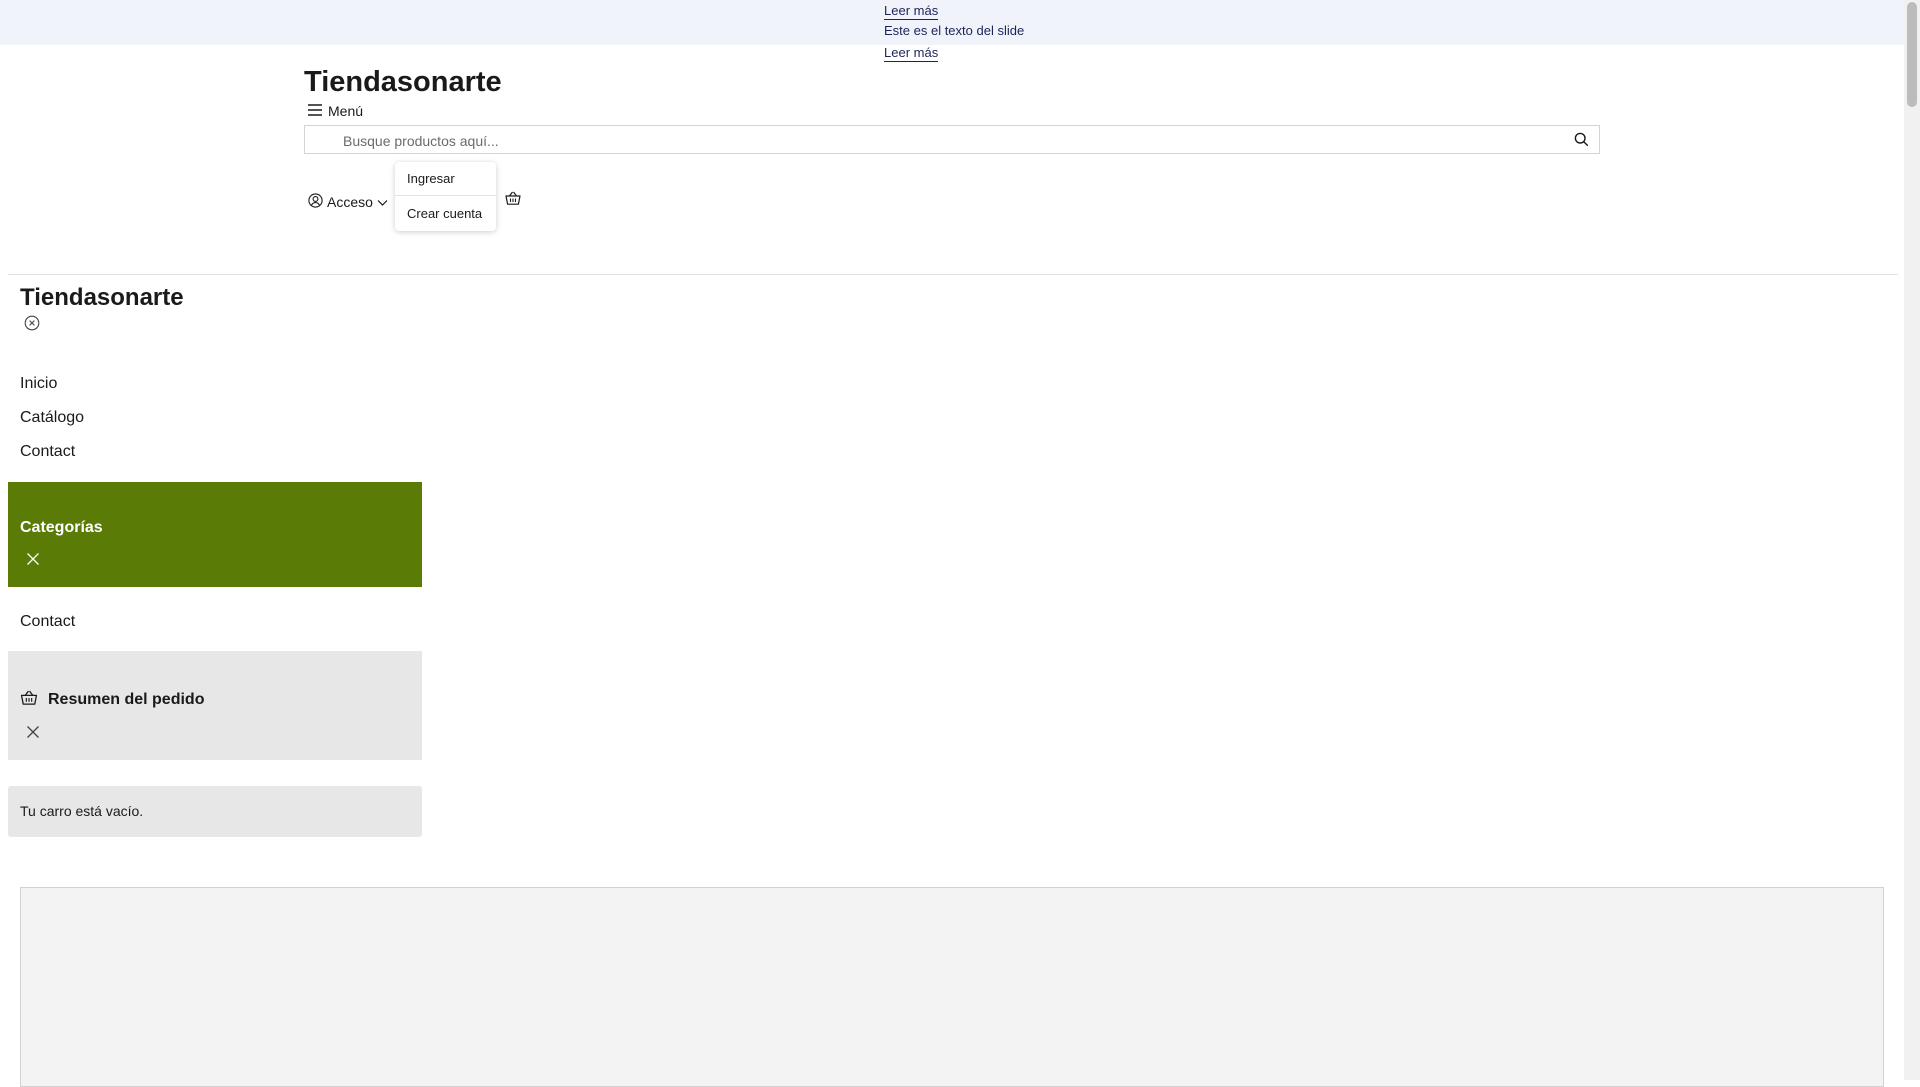  I want to click on cart-button, so click(513, 200).